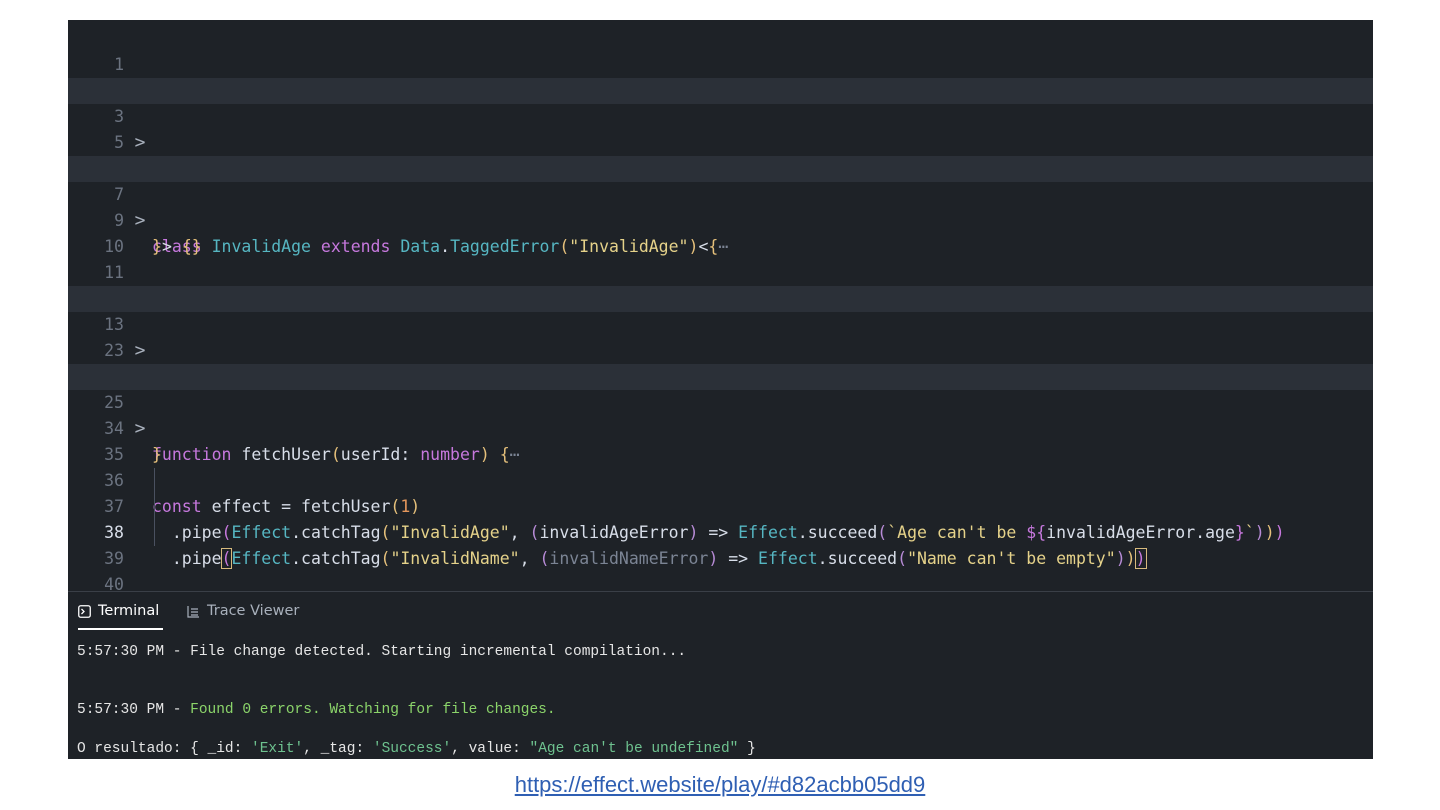 The height and width of the screenshot is (810, 1440). What do you see at coordinates (634, 749) in the screenshot?
I see `output-string: "Age can't be undefined"` at bounding box center [634, 749].